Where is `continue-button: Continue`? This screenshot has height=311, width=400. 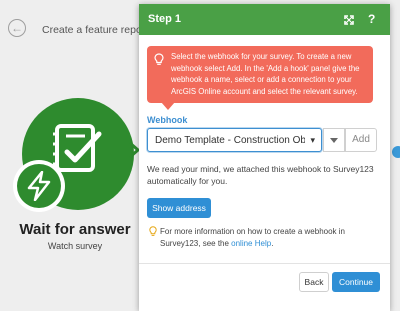
continue-button: Continue is located at coordinates (356, 282).